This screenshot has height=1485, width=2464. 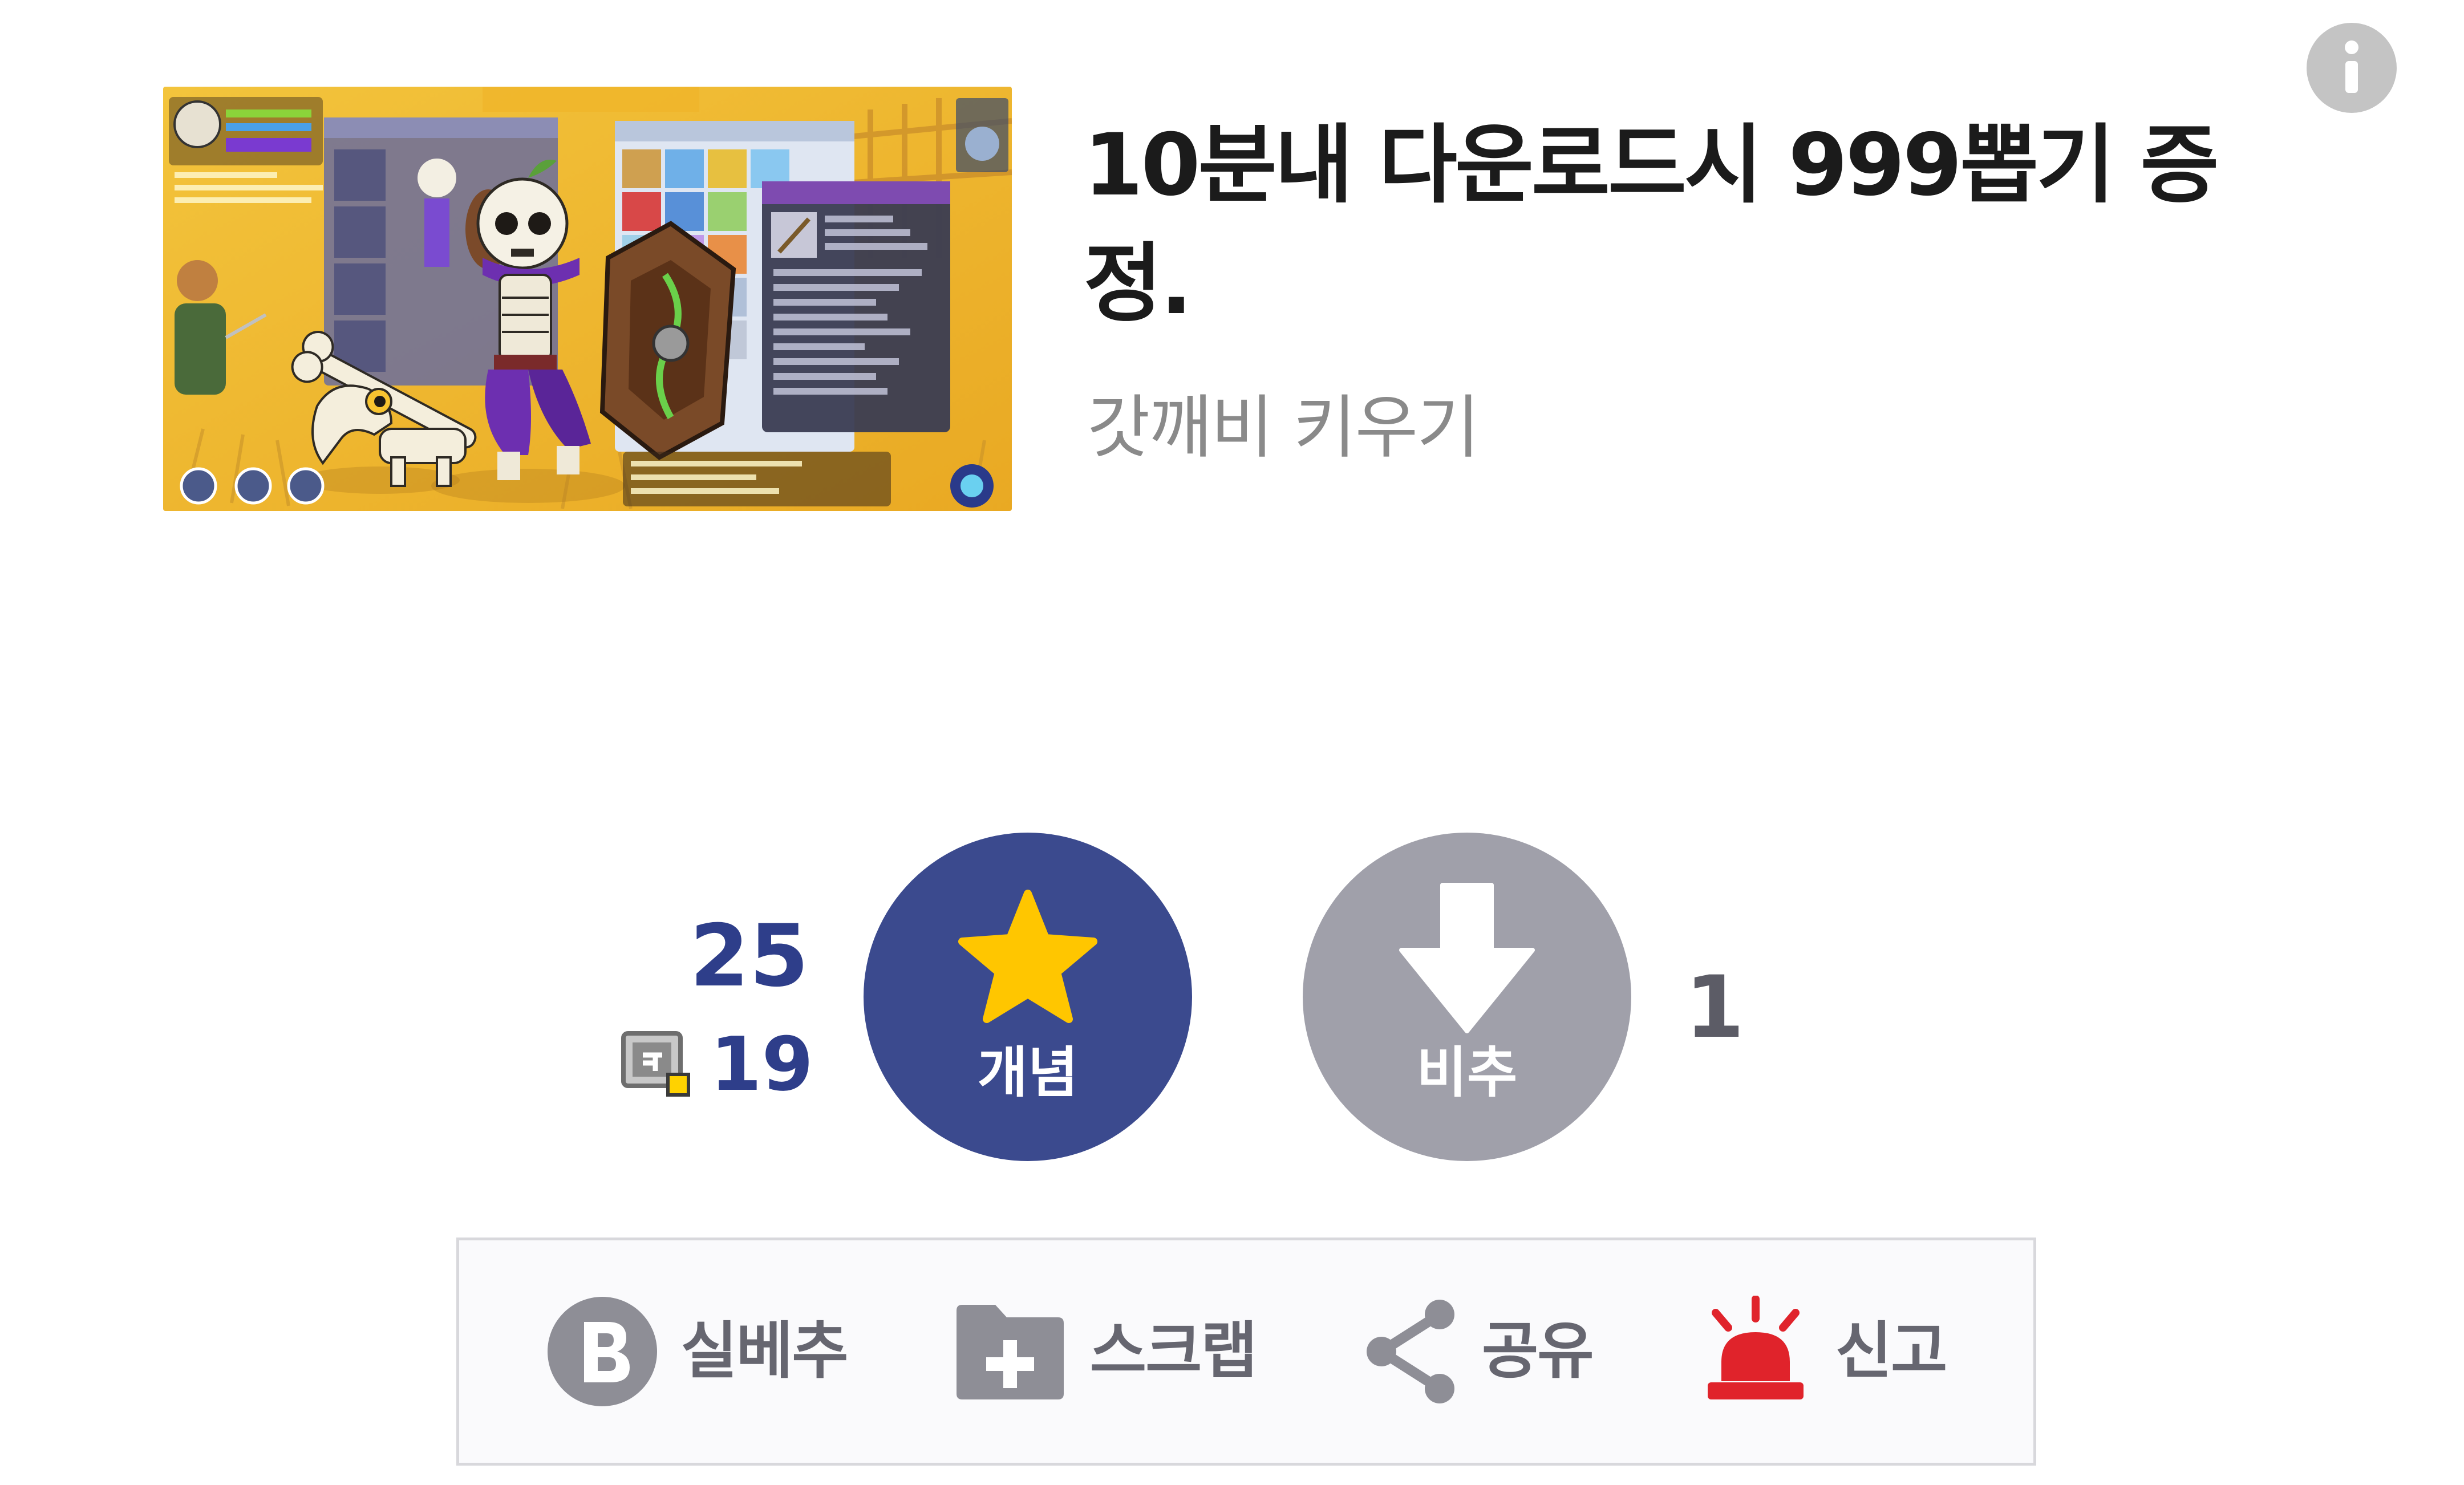 What do you see at coordinates (602, 1351) in the screenshot?
I see `b-circle-icon` at bounding box center [602, 1351].